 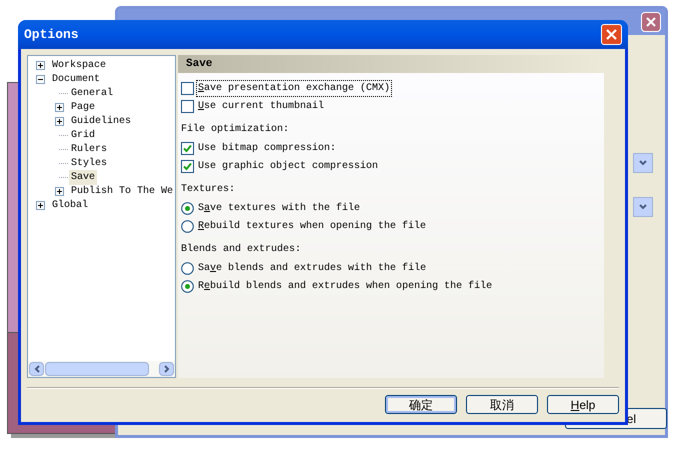 I want to click on option-label: Use current thumbnail, so click(x=261, y=107).